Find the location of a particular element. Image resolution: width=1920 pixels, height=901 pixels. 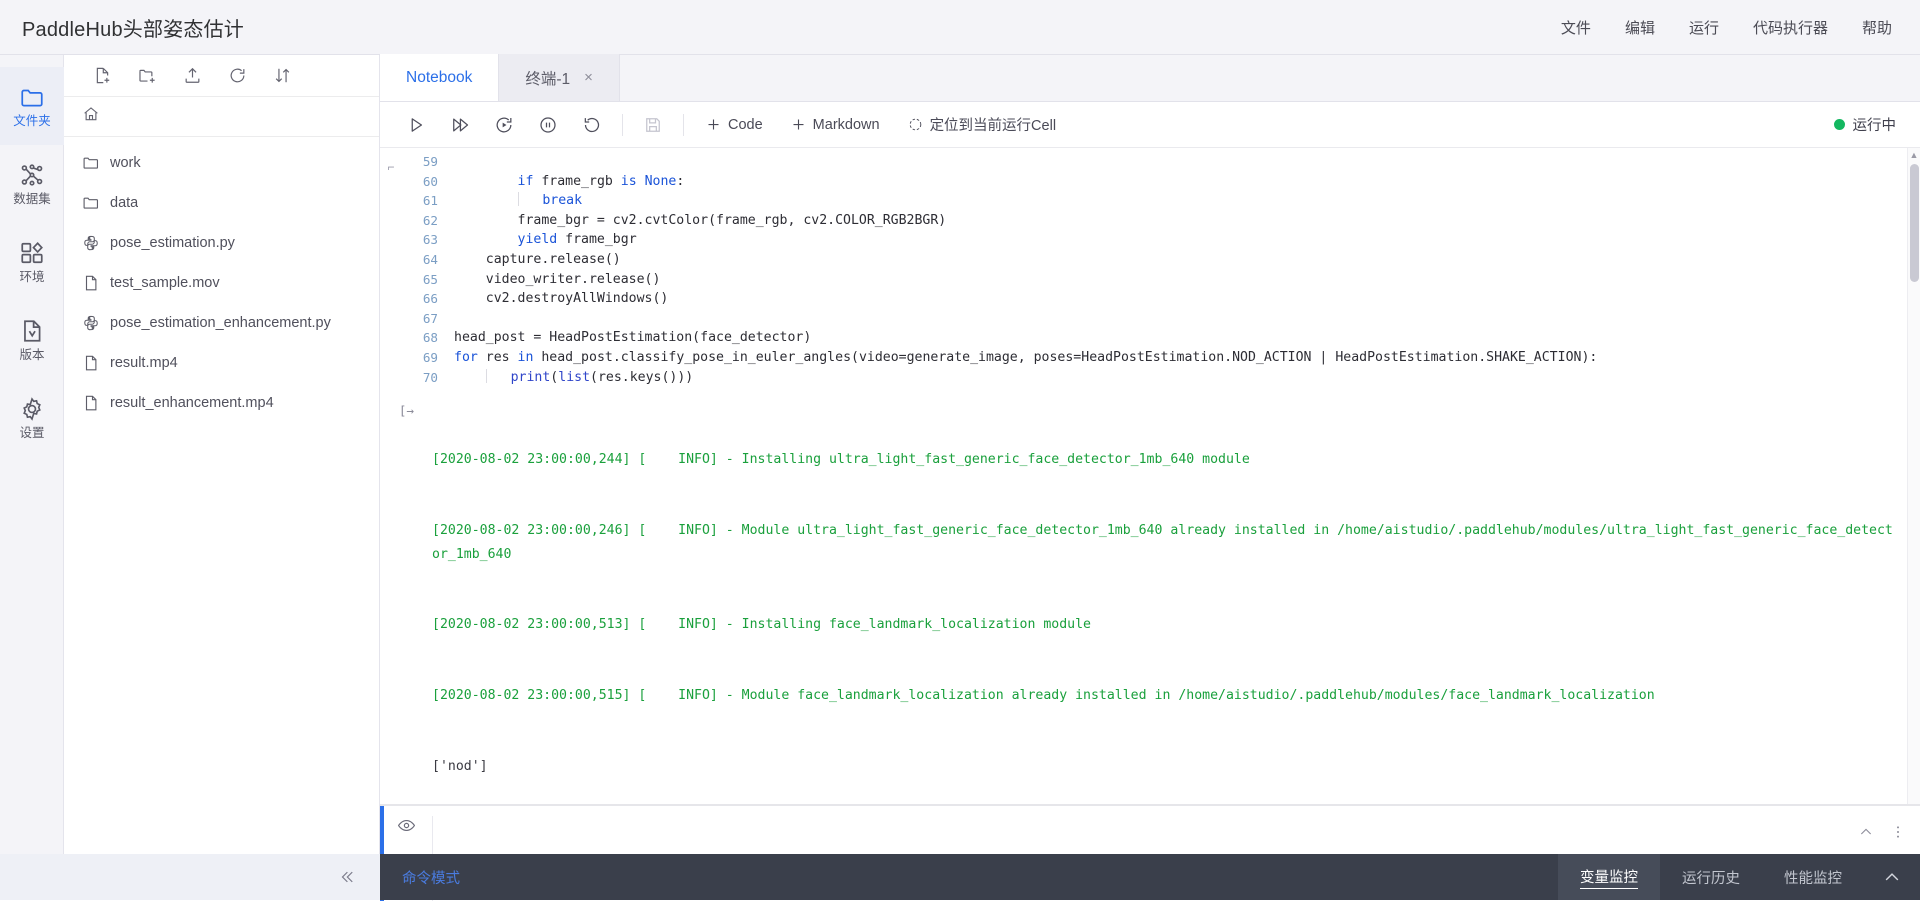

sidebar-item-version: 版本 is located at coordinates (32, 340).